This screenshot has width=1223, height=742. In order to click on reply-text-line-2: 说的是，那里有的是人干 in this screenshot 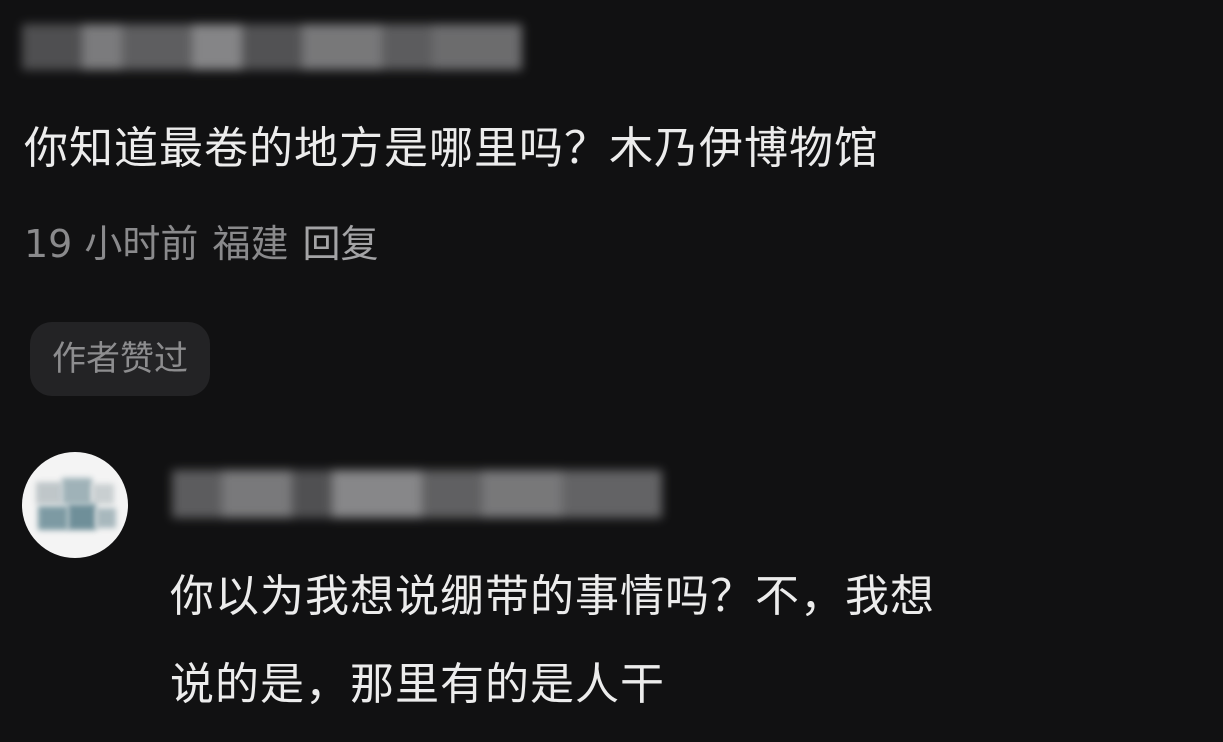, I will do `click(417, 684)`.